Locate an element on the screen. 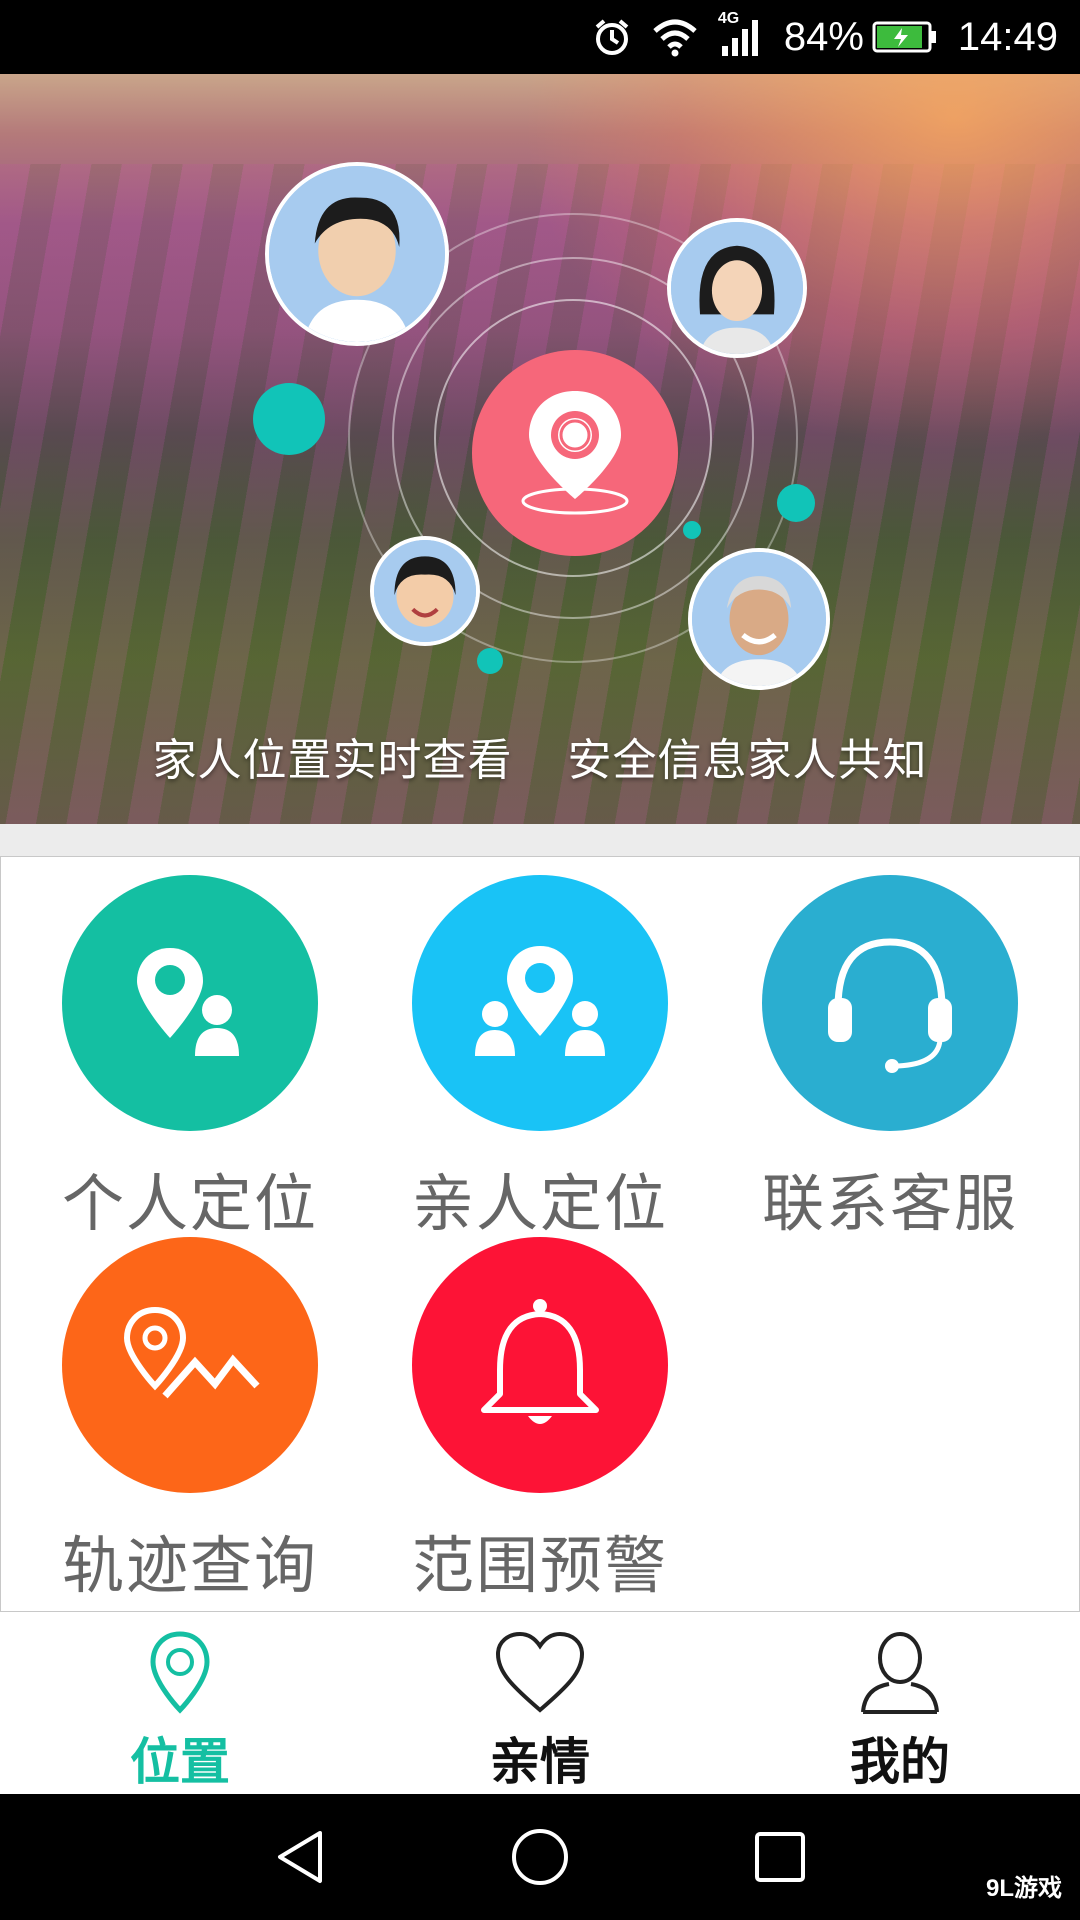 This screenshot has width=1080, height=1920. nav-label: 位置 is located at coordinates (180, 1762).